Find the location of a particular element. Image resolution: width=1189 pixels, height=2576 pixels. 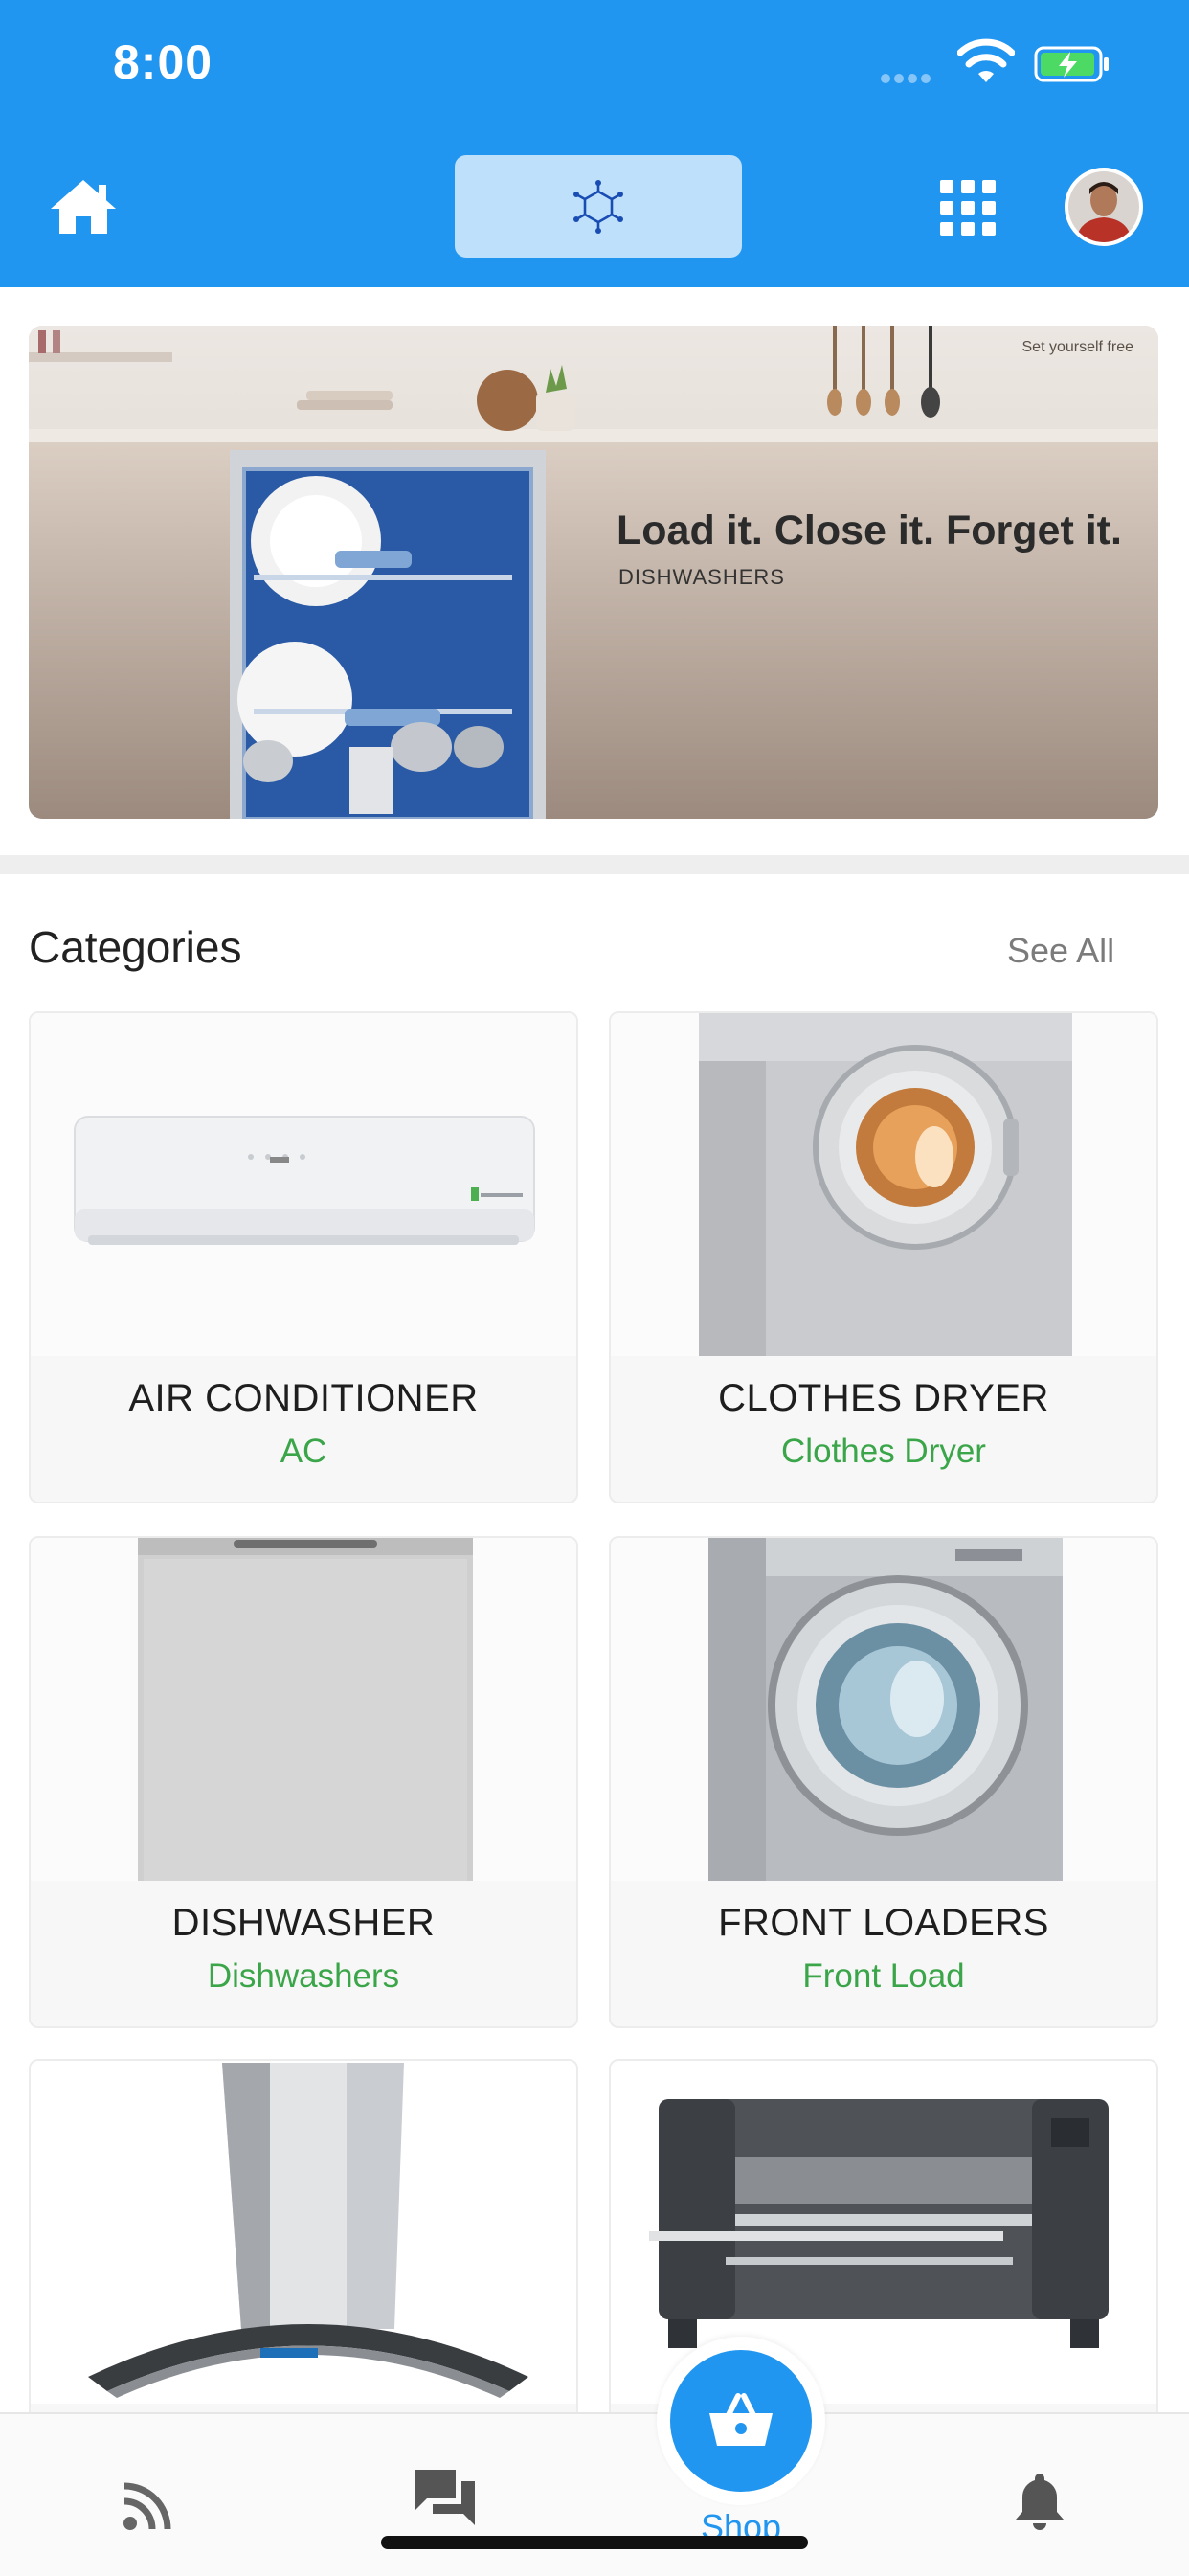

center-tab-button is located at coordinates (598, 206).